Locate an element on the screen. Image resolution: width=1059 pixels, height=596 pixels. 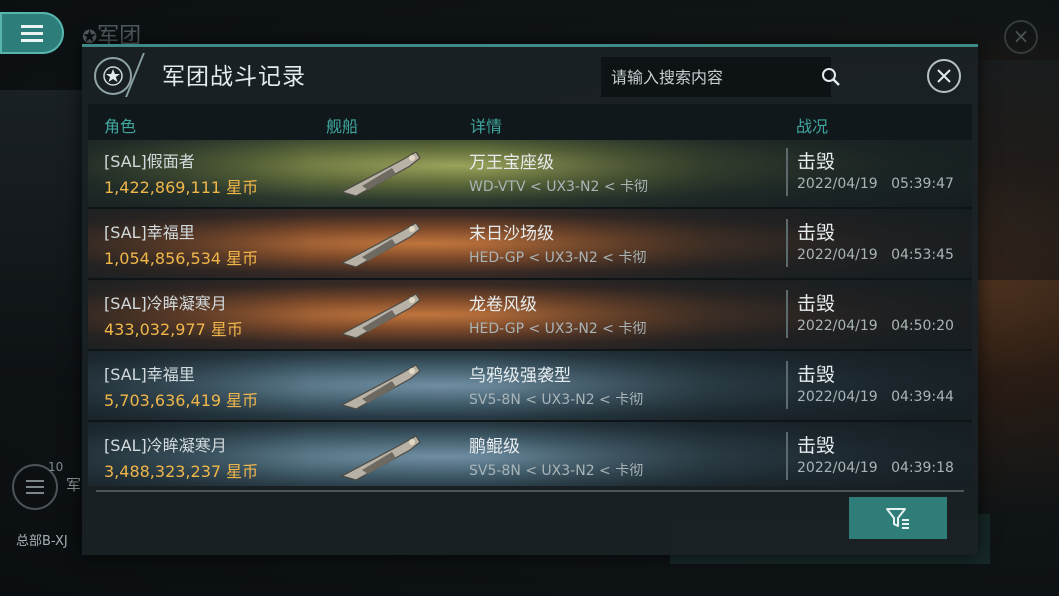
search-input is located at coordinates (707, 77).